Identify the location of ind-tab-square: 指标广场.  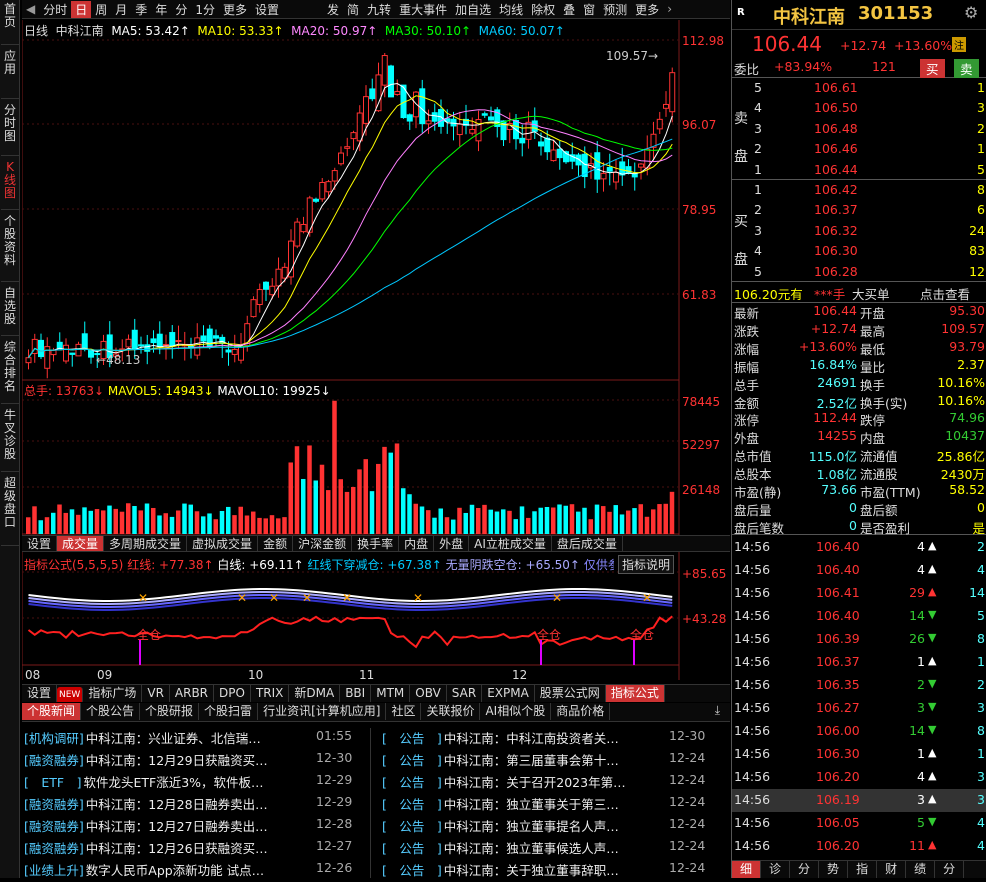
(113, 693).